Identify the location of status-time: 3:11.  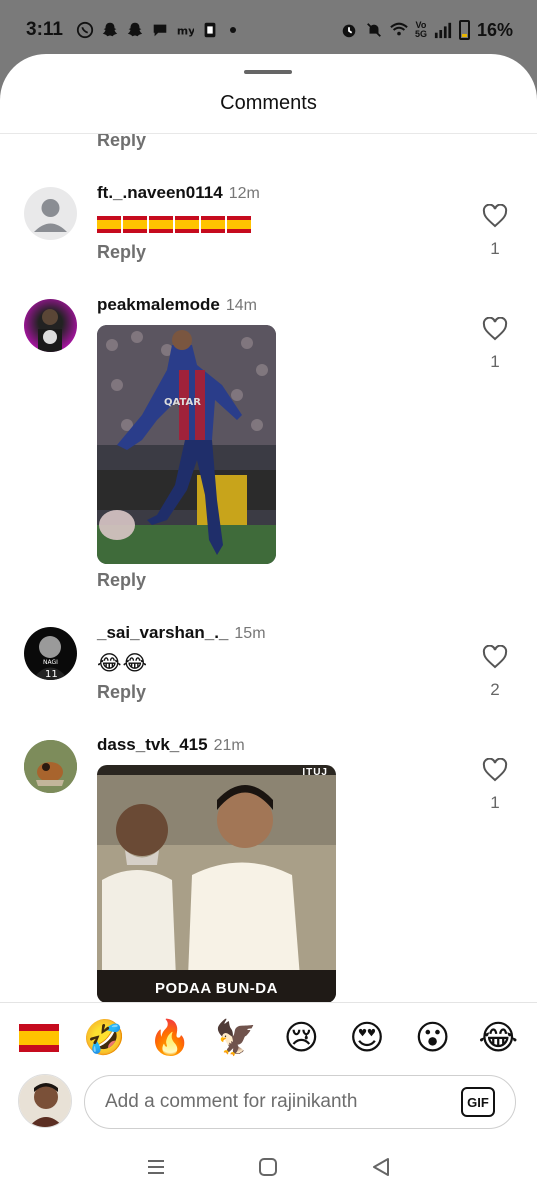
(44, 29).